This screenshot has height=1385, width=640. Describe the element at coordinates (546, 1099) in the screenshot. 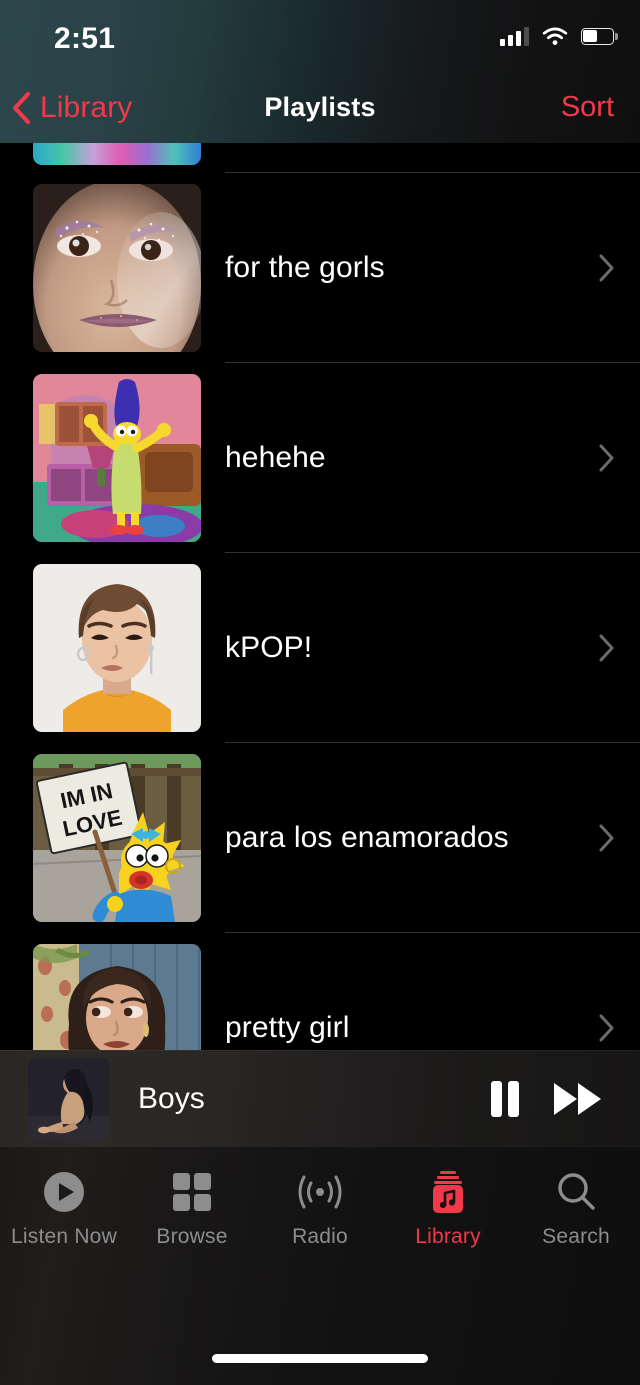

I see `now-playing-controls` at that location.